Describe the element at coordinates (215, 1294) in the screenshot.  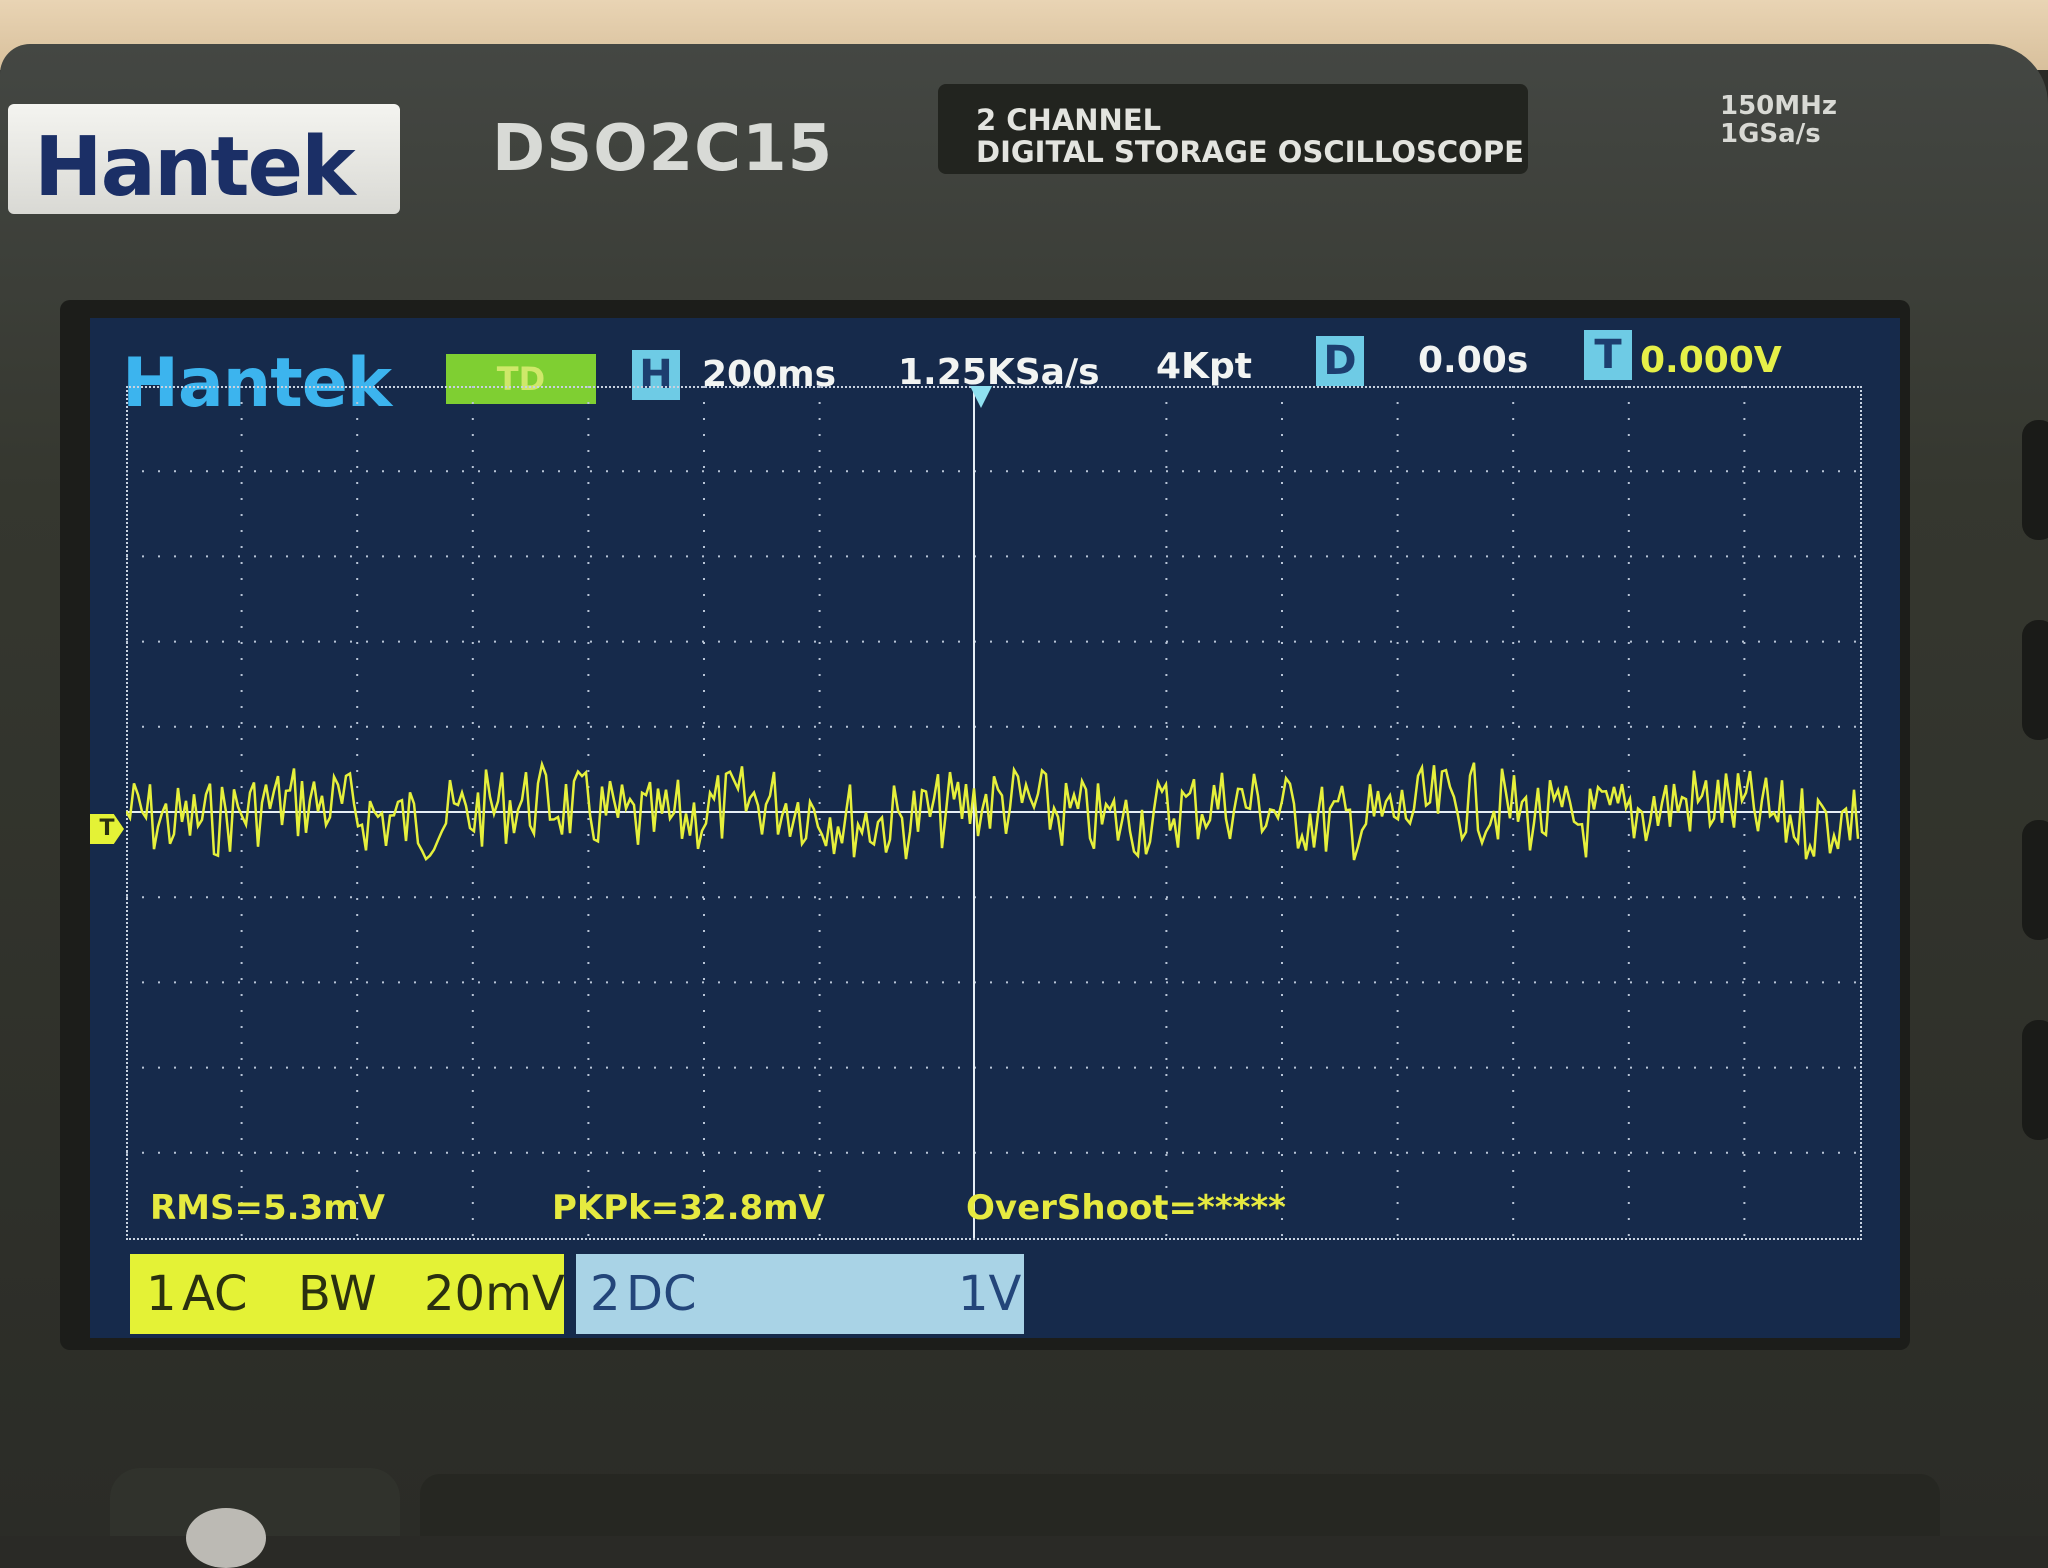
I see `ch1-coupling: AC` at that location.